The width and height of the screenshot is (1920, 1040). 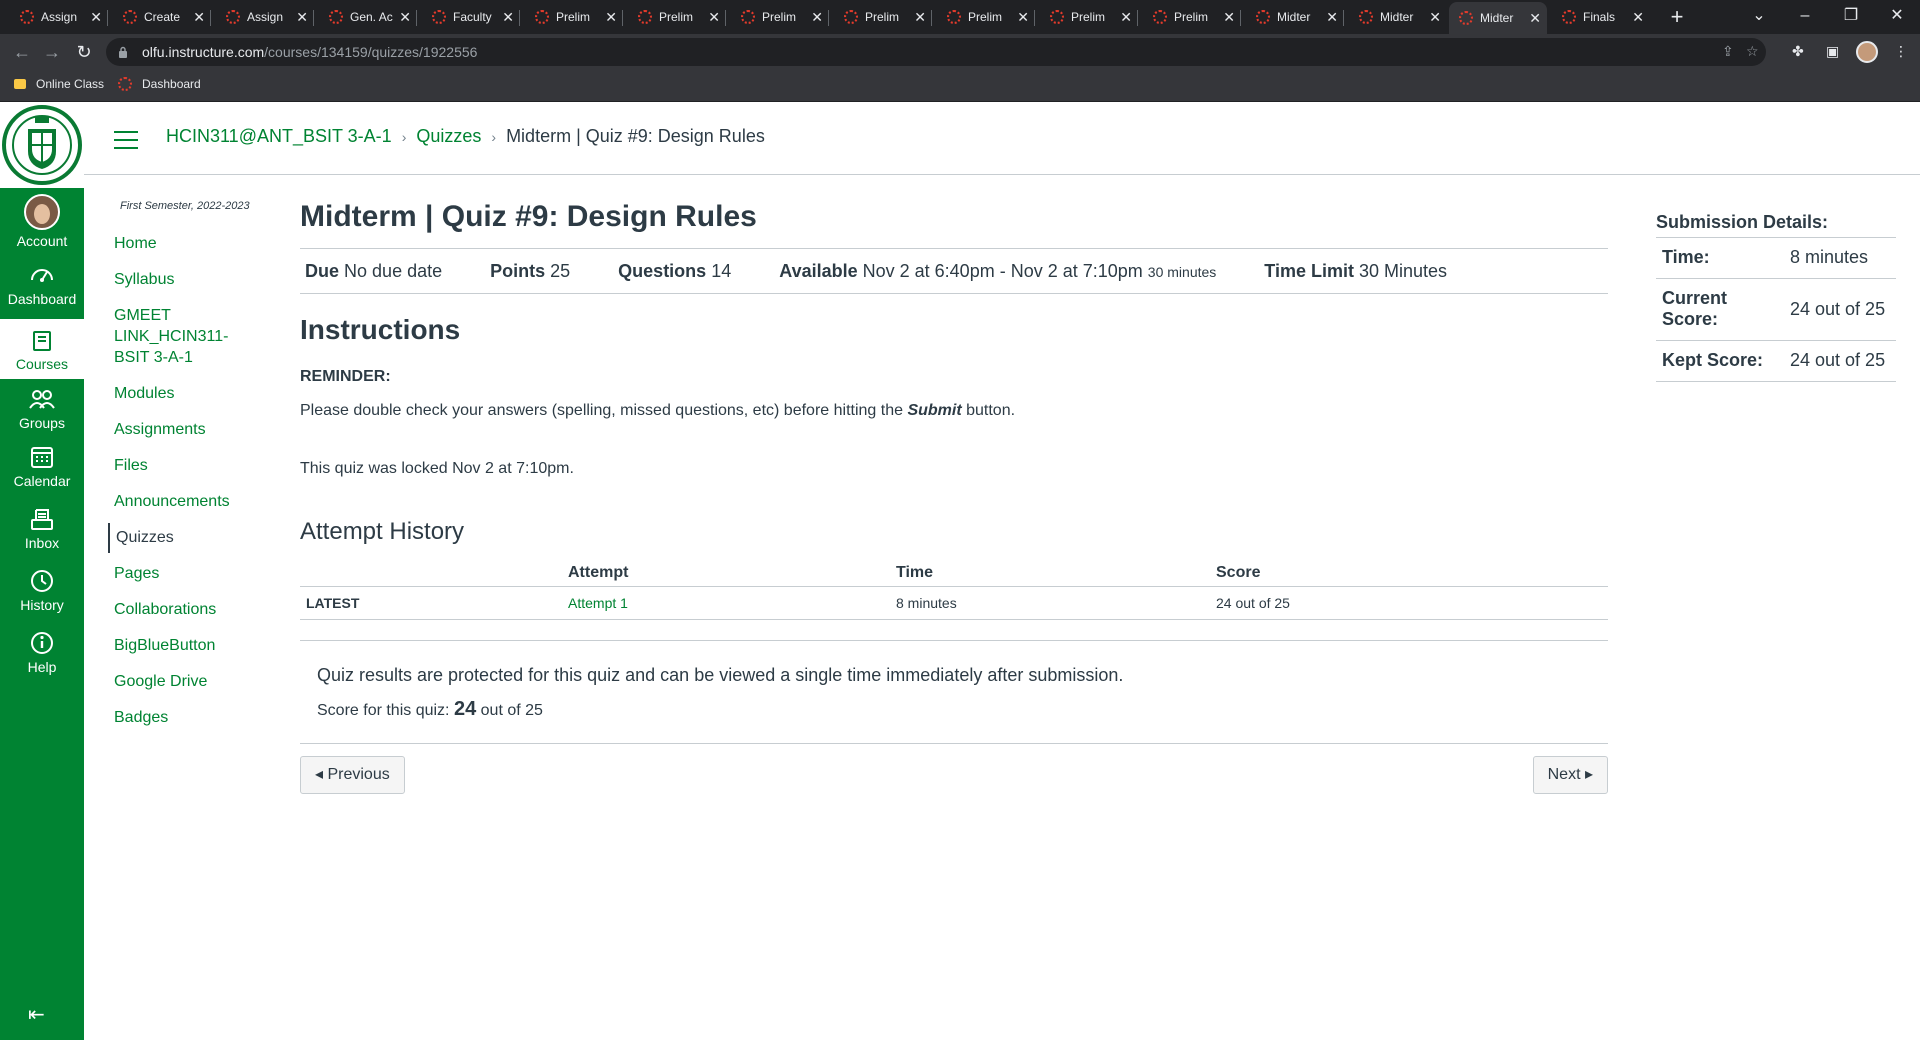 I want to click on forward-arrow-icon: →, so click(x=52, y=52).